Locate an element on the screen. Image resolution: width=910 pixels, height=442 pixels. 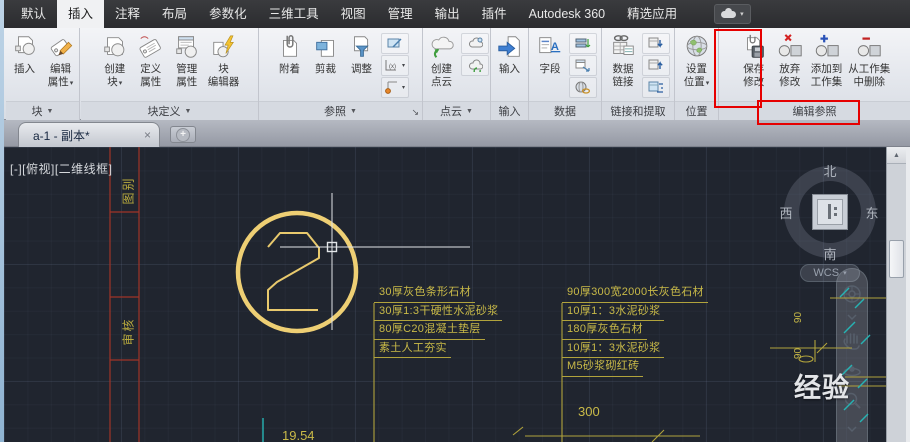
button-label: 设置 is located at coordinates (696, 69).